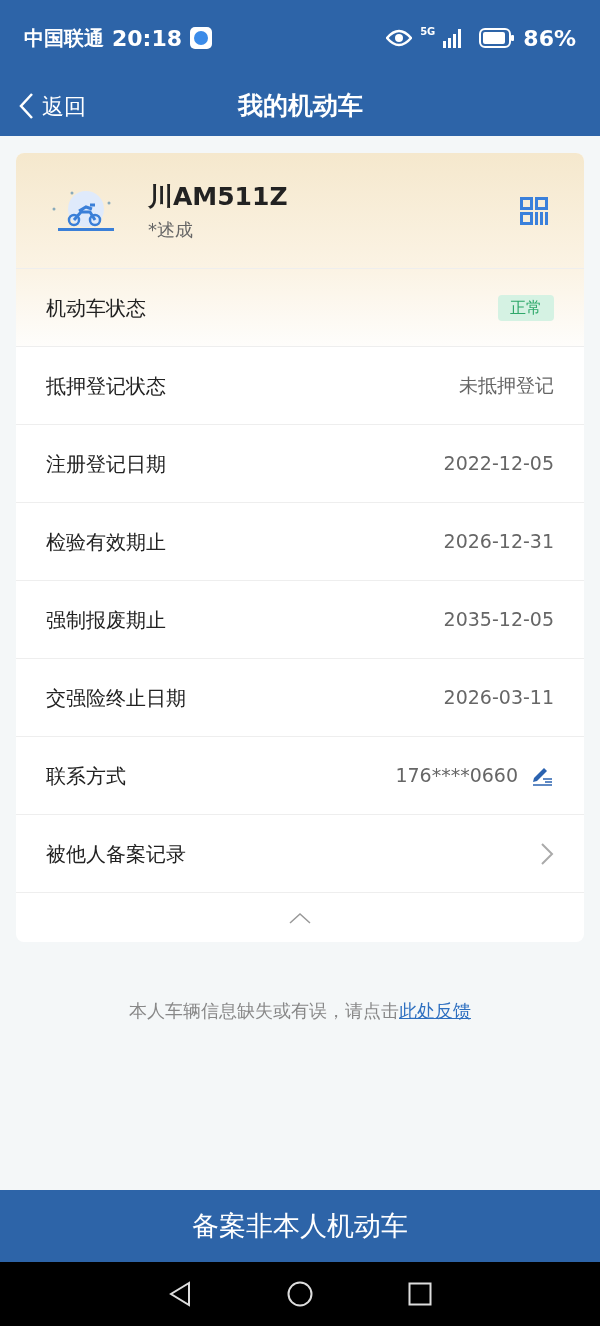 Image resolution: width=600 pixels, height=1326 pixels. I want to click on row-label: 抵押登记状态, so click(106, 386).